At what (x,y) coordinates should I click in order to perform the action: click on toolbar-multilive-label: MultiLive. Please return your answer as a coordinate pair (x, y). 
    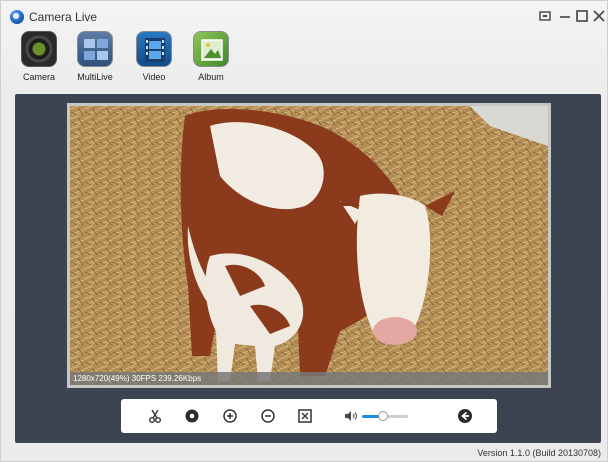
    Looking at the image, I should click on (95, 77).